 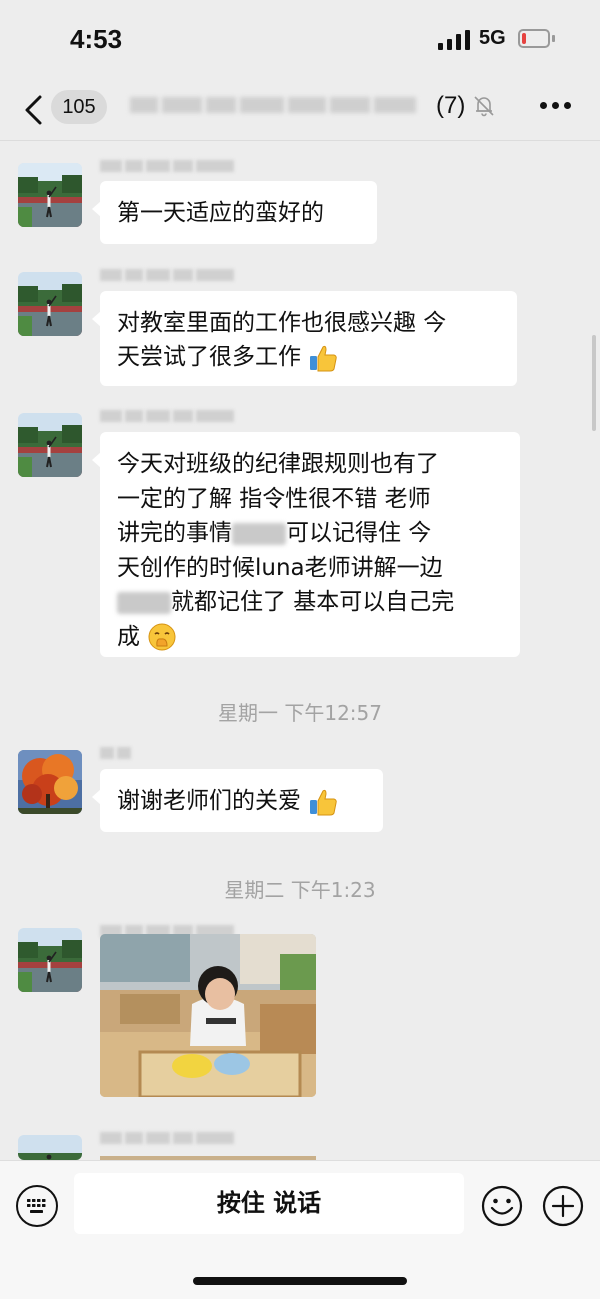 What do you see at coordinates (269, 1203) in the screenshot?
I see `hold-to-talk-button: 按住 说话` at bounding box center [269, 1203].